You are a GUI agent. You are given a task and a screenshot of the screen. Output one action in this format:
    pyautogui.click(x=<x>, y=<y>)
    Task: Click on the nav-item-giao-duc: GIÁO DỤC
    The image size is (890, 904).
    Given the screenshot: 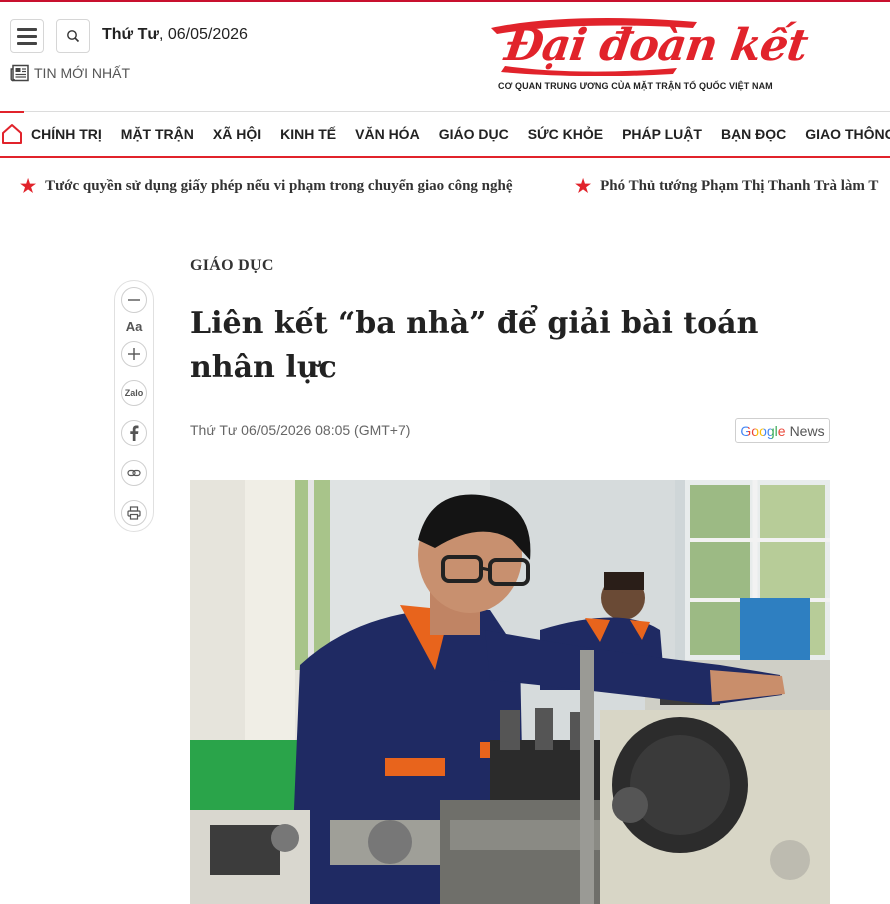 What is the action you would take?
    pyautogui.click(x=474, y=134)
    